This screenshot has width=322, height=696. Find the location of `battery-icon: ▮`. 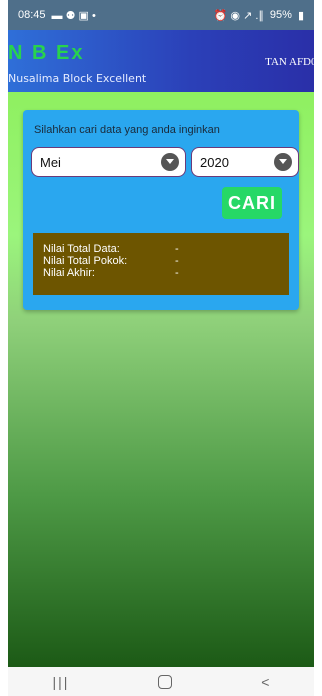

battery-icon: ▮ is located at coordinates (300, 15).